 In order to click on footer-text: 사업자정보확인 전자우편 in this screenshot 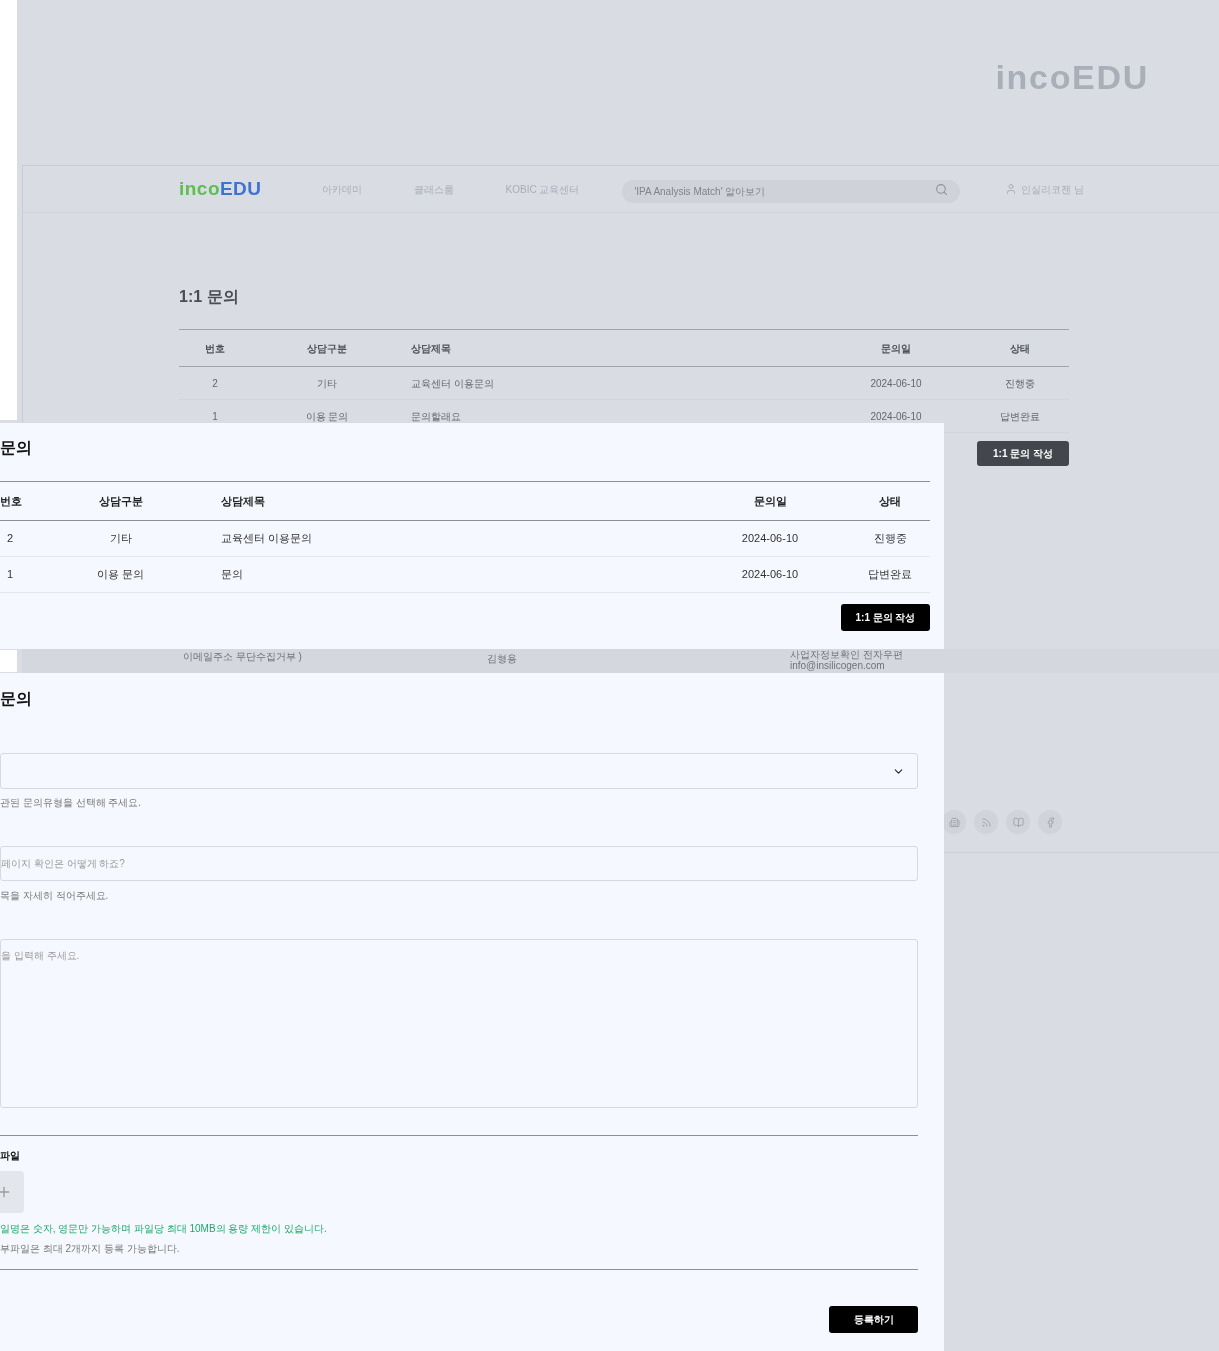, I will do `click(846, 655)`.